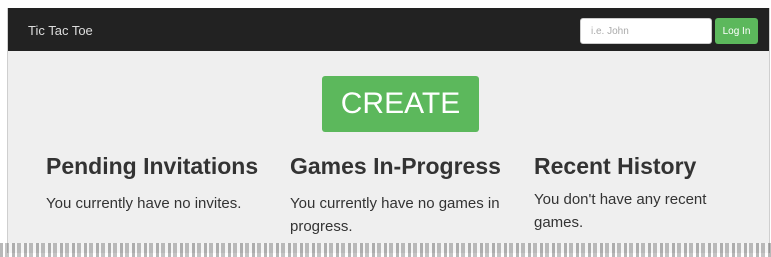  I want to click on login-button: Log In, so click(736, 31).